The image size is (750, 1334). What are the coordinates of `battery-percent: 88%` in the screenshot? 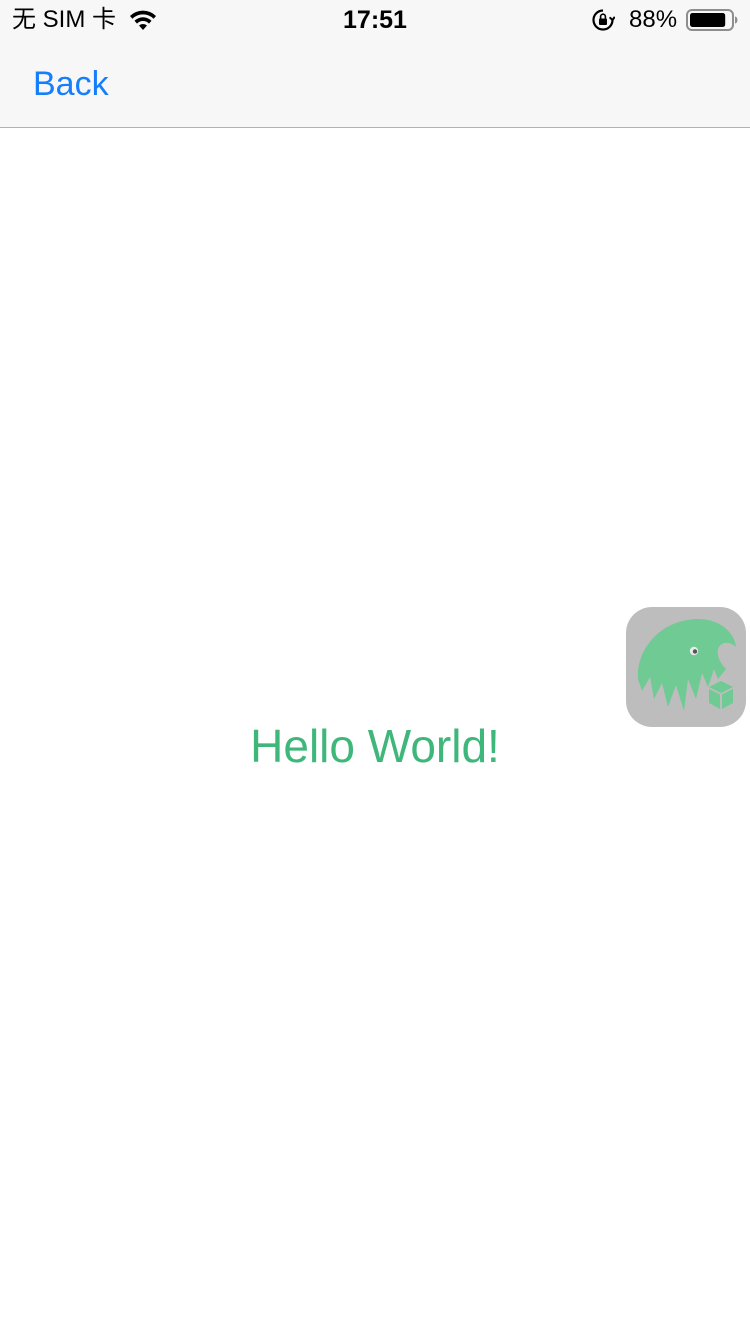 It's located at (653, 19).